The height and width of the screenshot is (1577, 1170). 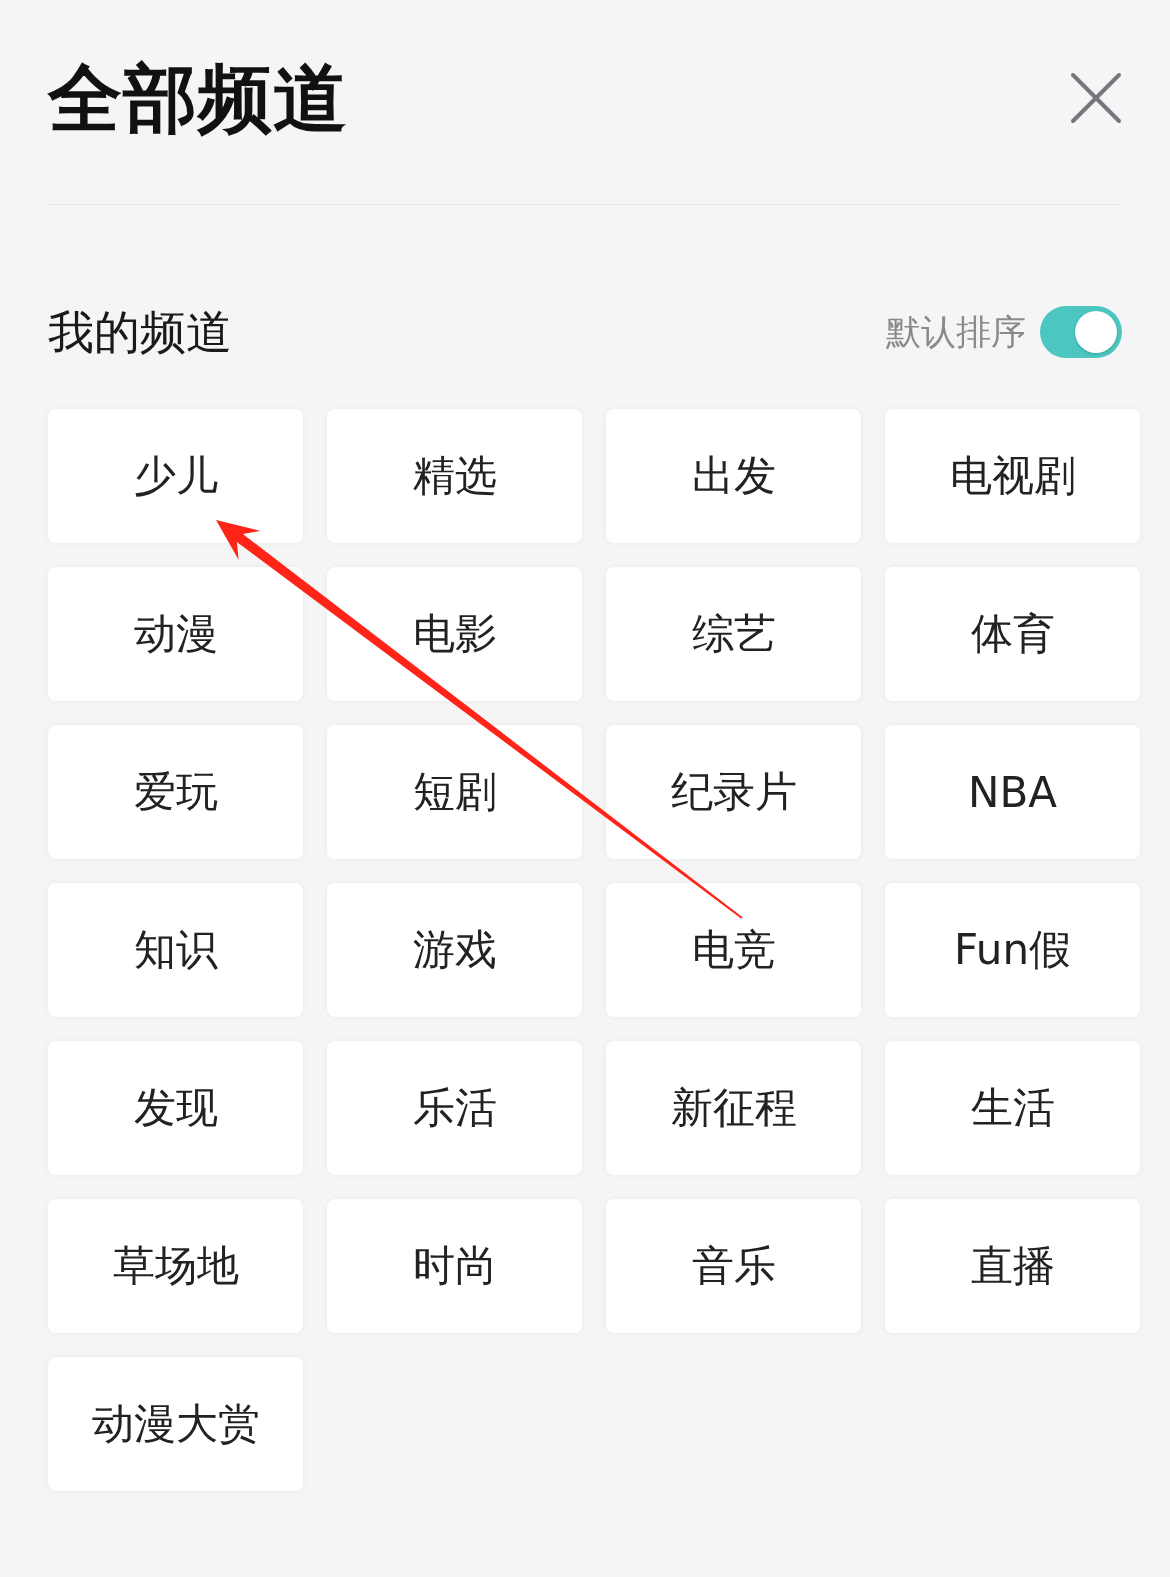 What do you see at coordinates (1012, 792) in the screenshot?
I see `channel-tile: NBA` at bounding box center [1012, 792].